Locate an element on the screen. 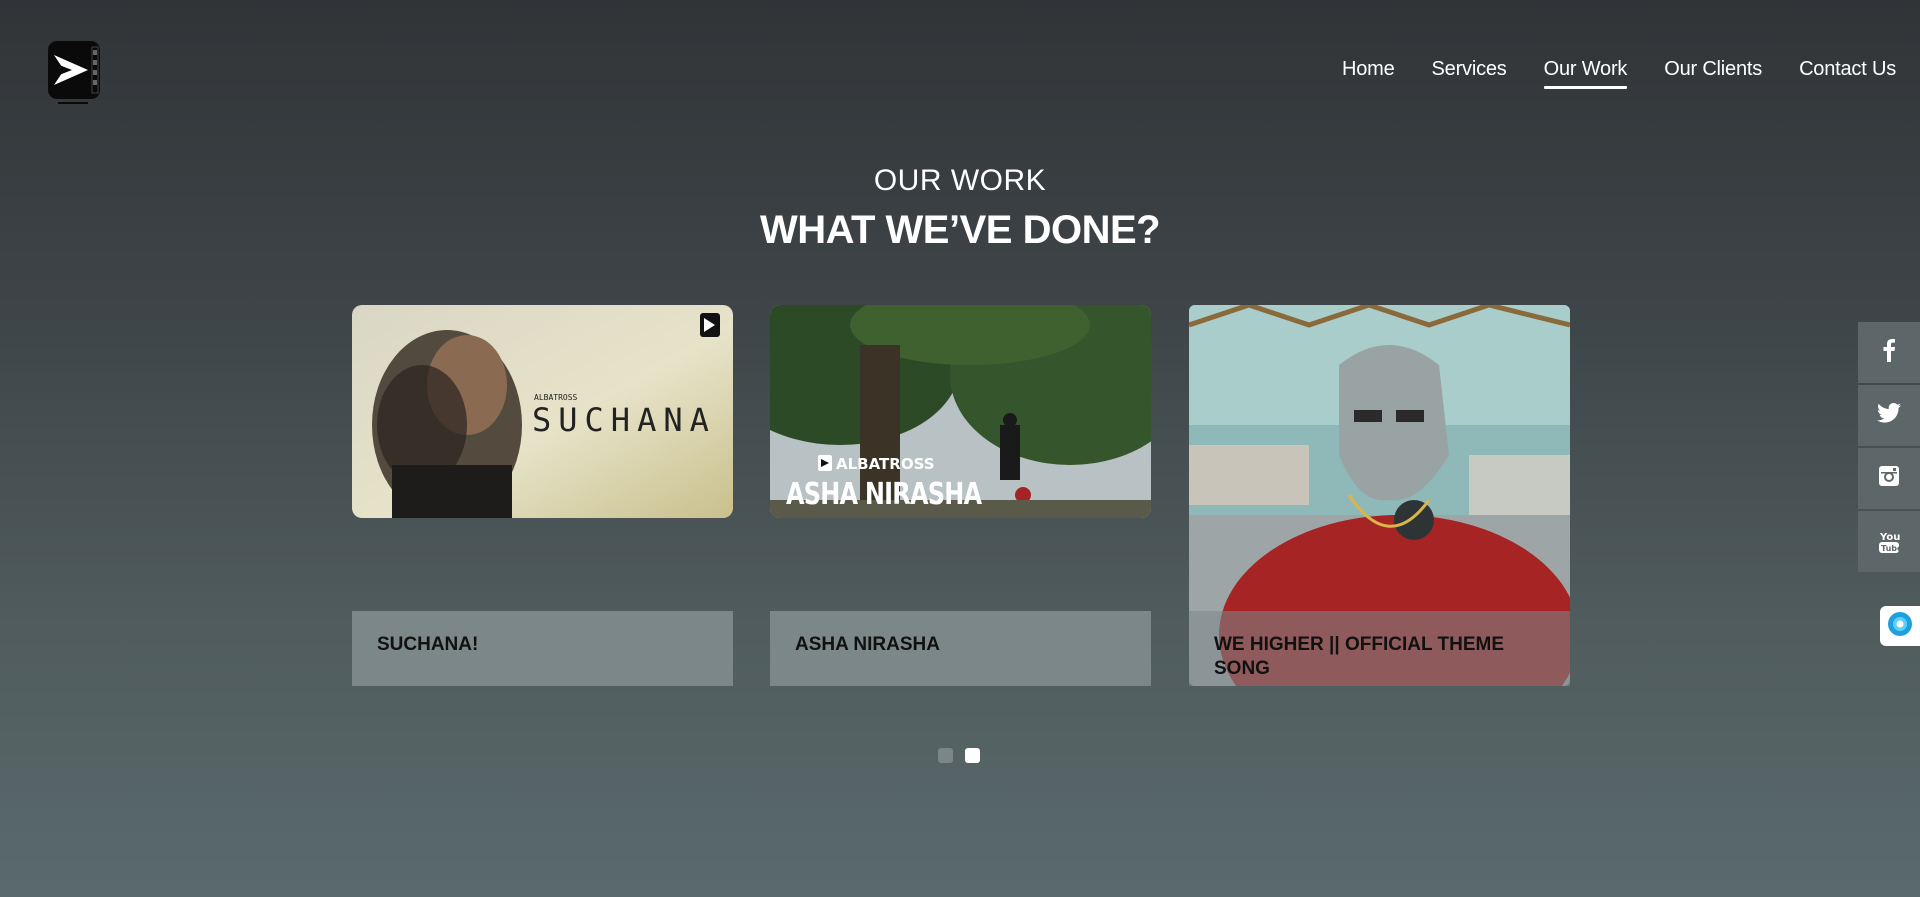 Image resolution: width=1920 pixels, height=897 pixels. facebook-icon is located at coordinates (1889, 353).